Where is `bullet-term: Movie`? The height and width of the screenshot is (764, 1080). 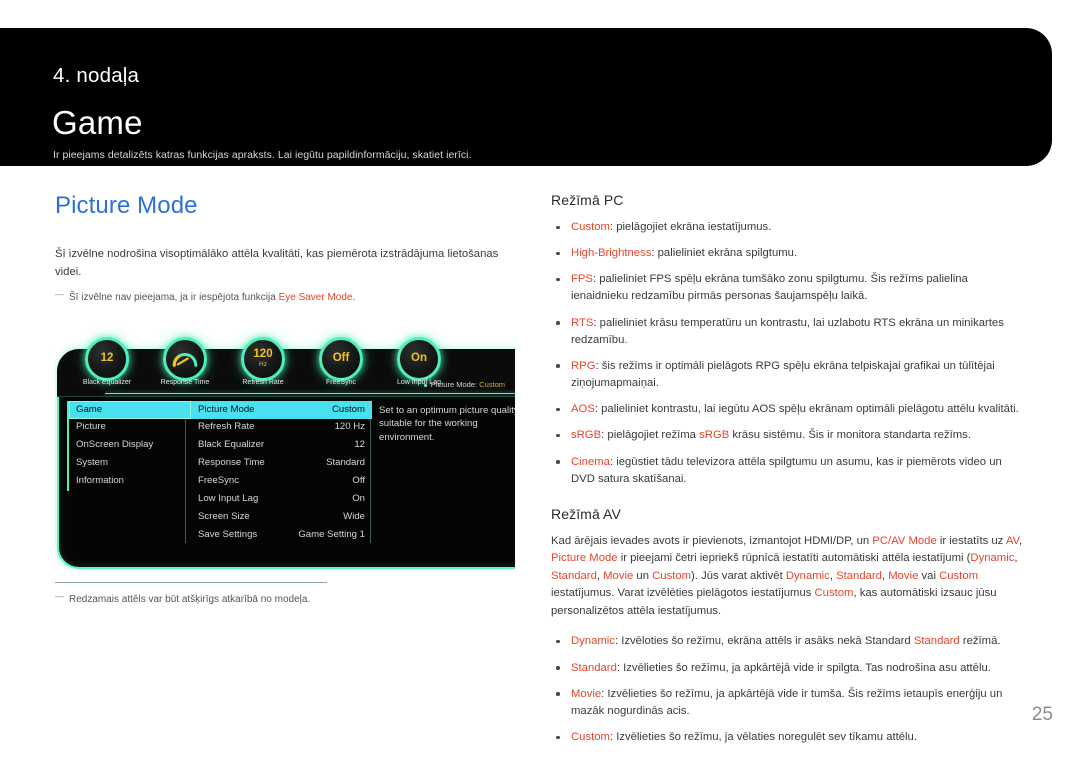 bullet-term: Movie is located at coordinates (586, 693).